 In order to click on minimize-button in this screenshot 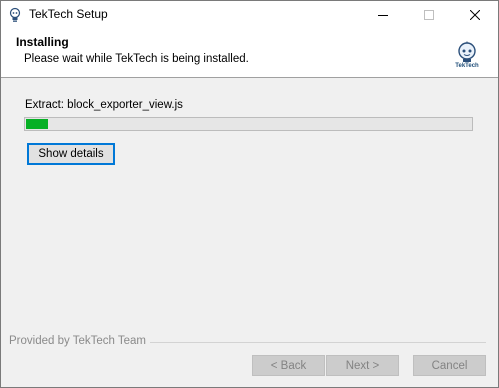, I will do `click(383, 15)`.